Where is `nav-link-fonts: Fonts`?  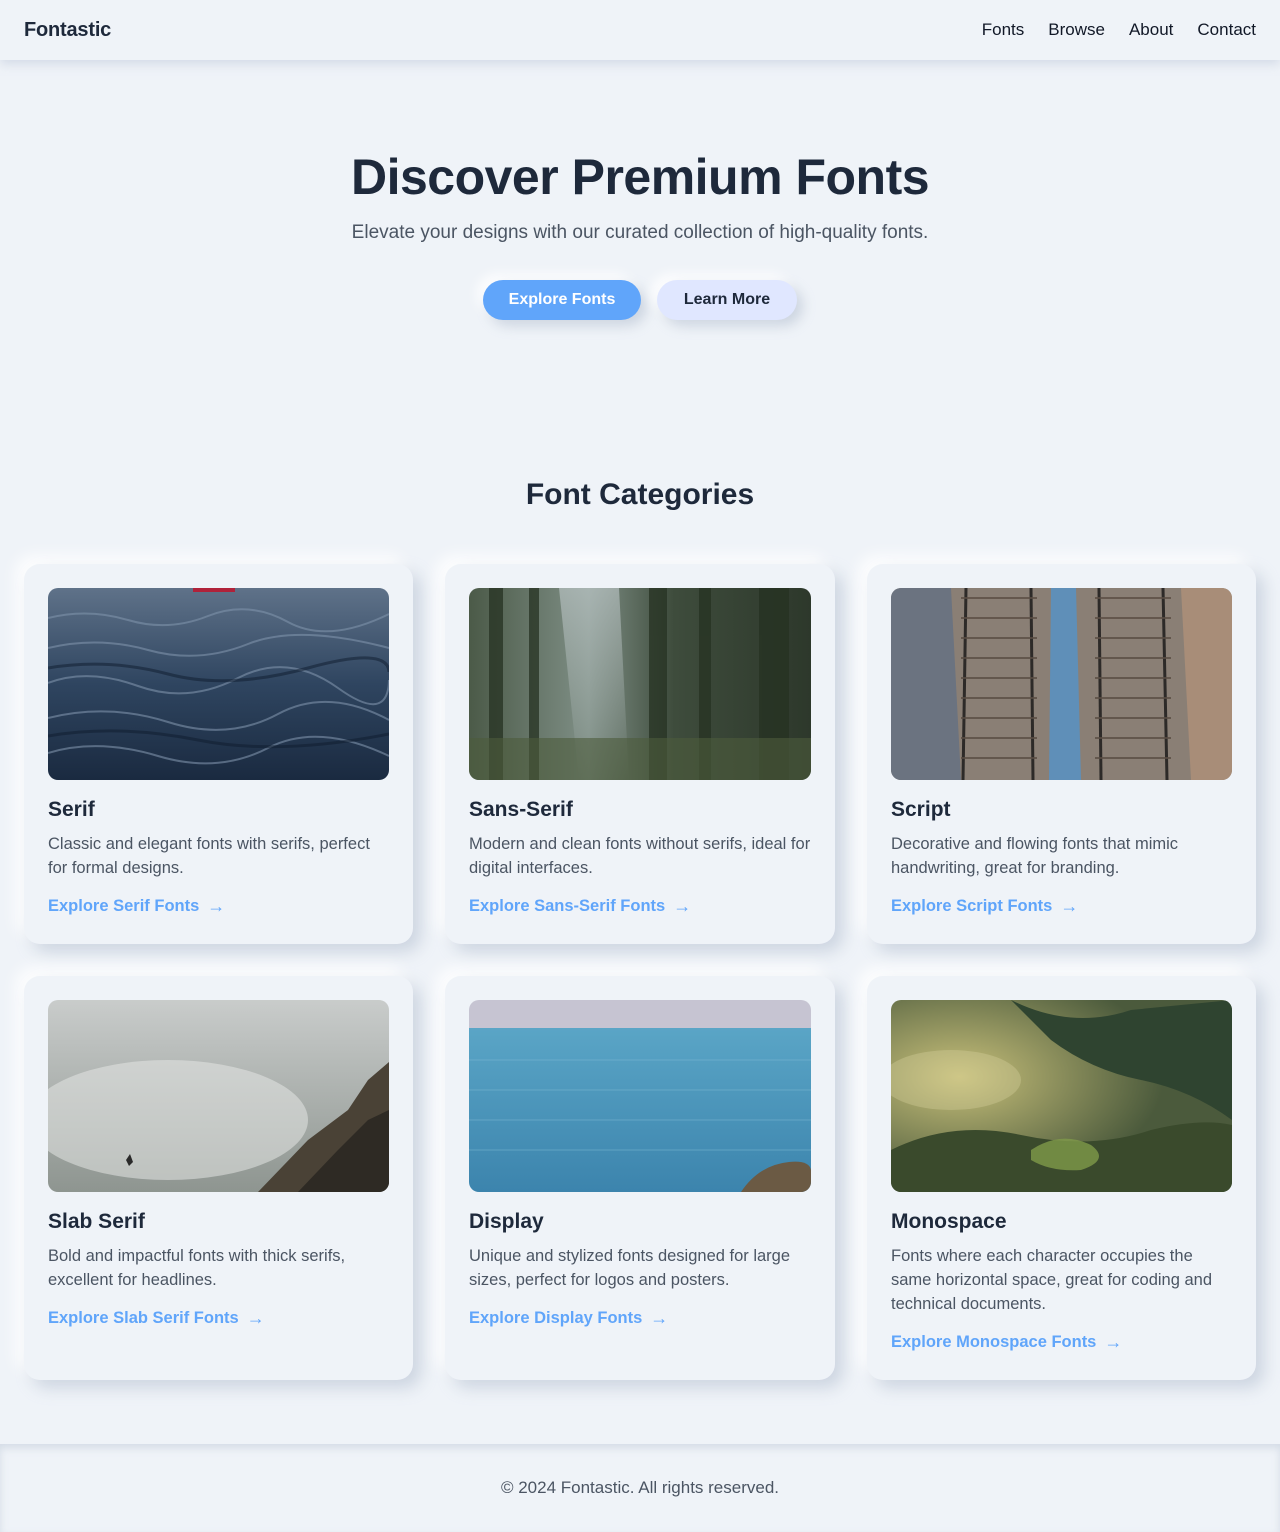
nav-link-fonts: Fonts is located at coordinates (1003, 30).